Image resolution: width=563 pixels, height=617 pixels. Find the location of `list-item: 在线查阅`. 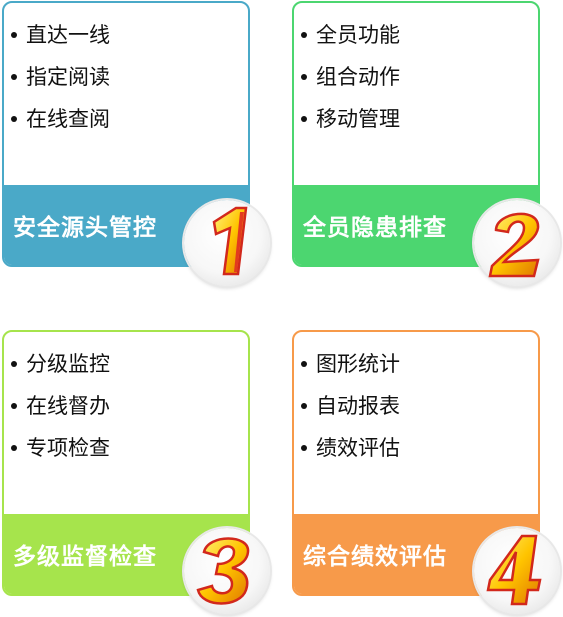

list-item: 在线查阅 is located at coordinates (129, 119).